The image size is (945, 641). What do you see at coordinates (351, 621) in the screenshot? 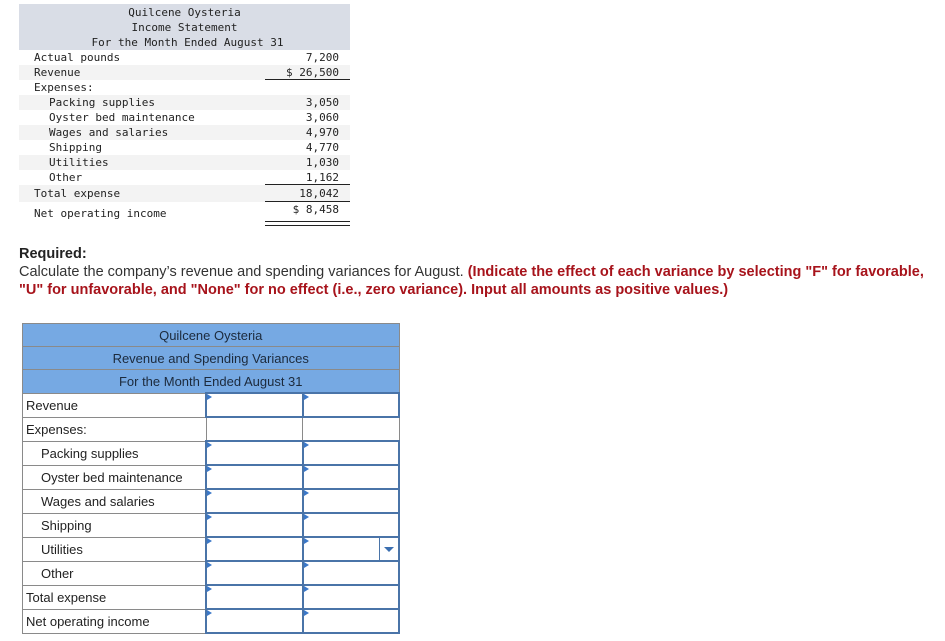
I see `net-operating-income-effect-select` at bounding box center [351, 621].